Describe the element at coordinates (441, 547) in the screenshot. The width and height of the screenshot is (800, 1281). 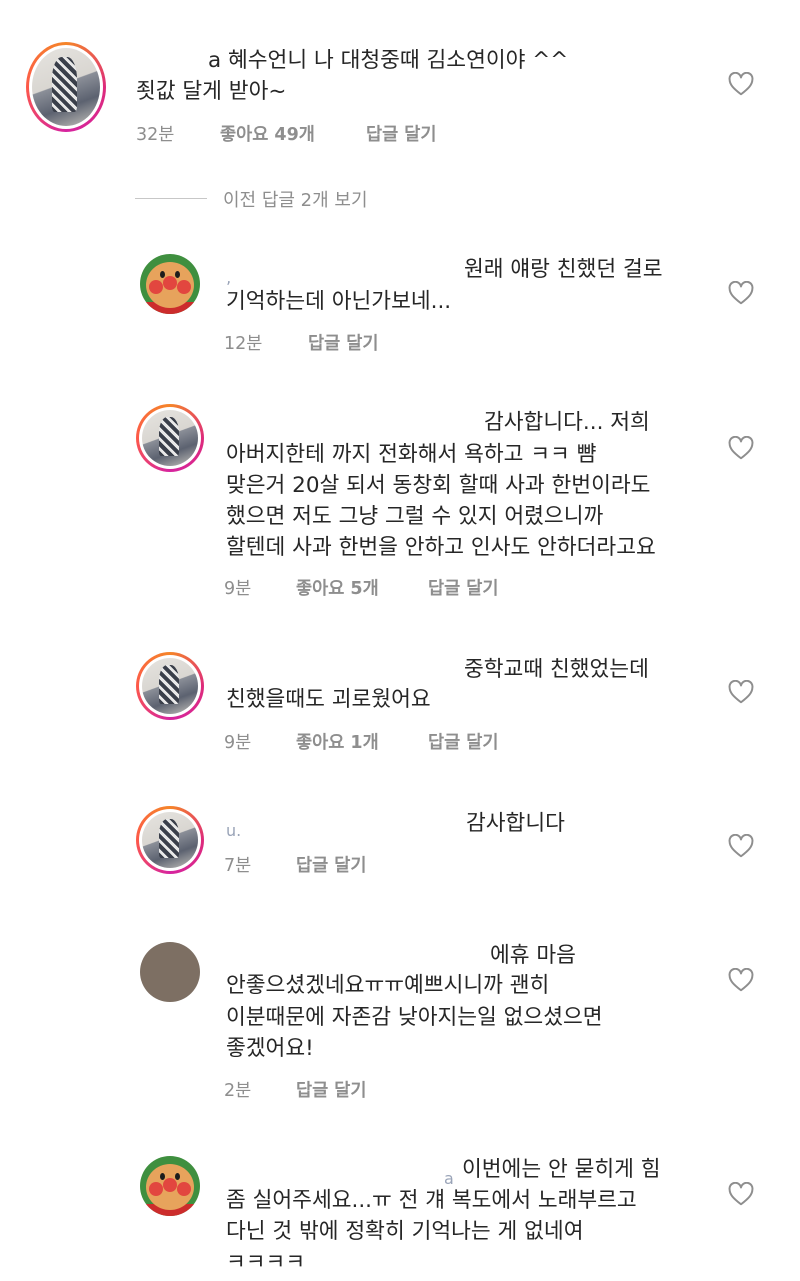
I see `comment-text-line: 할텐데 사과 한번을 안하고 인사도 안하더라고요` at that location.